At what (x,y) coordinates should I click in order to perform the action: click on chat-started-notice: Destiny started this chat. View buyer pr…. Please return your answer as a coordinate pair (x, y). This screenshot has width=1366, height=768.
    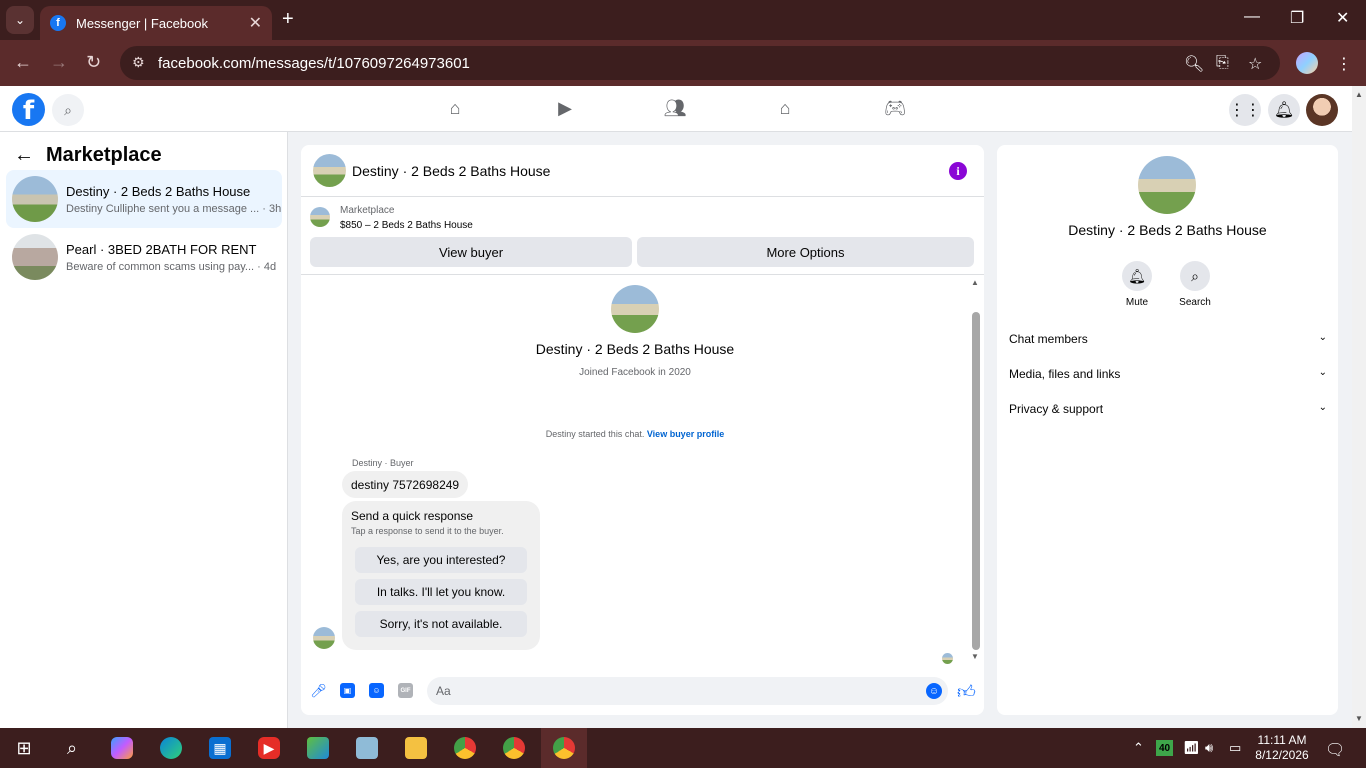
    Looking at the image, I should click on (635, 434).